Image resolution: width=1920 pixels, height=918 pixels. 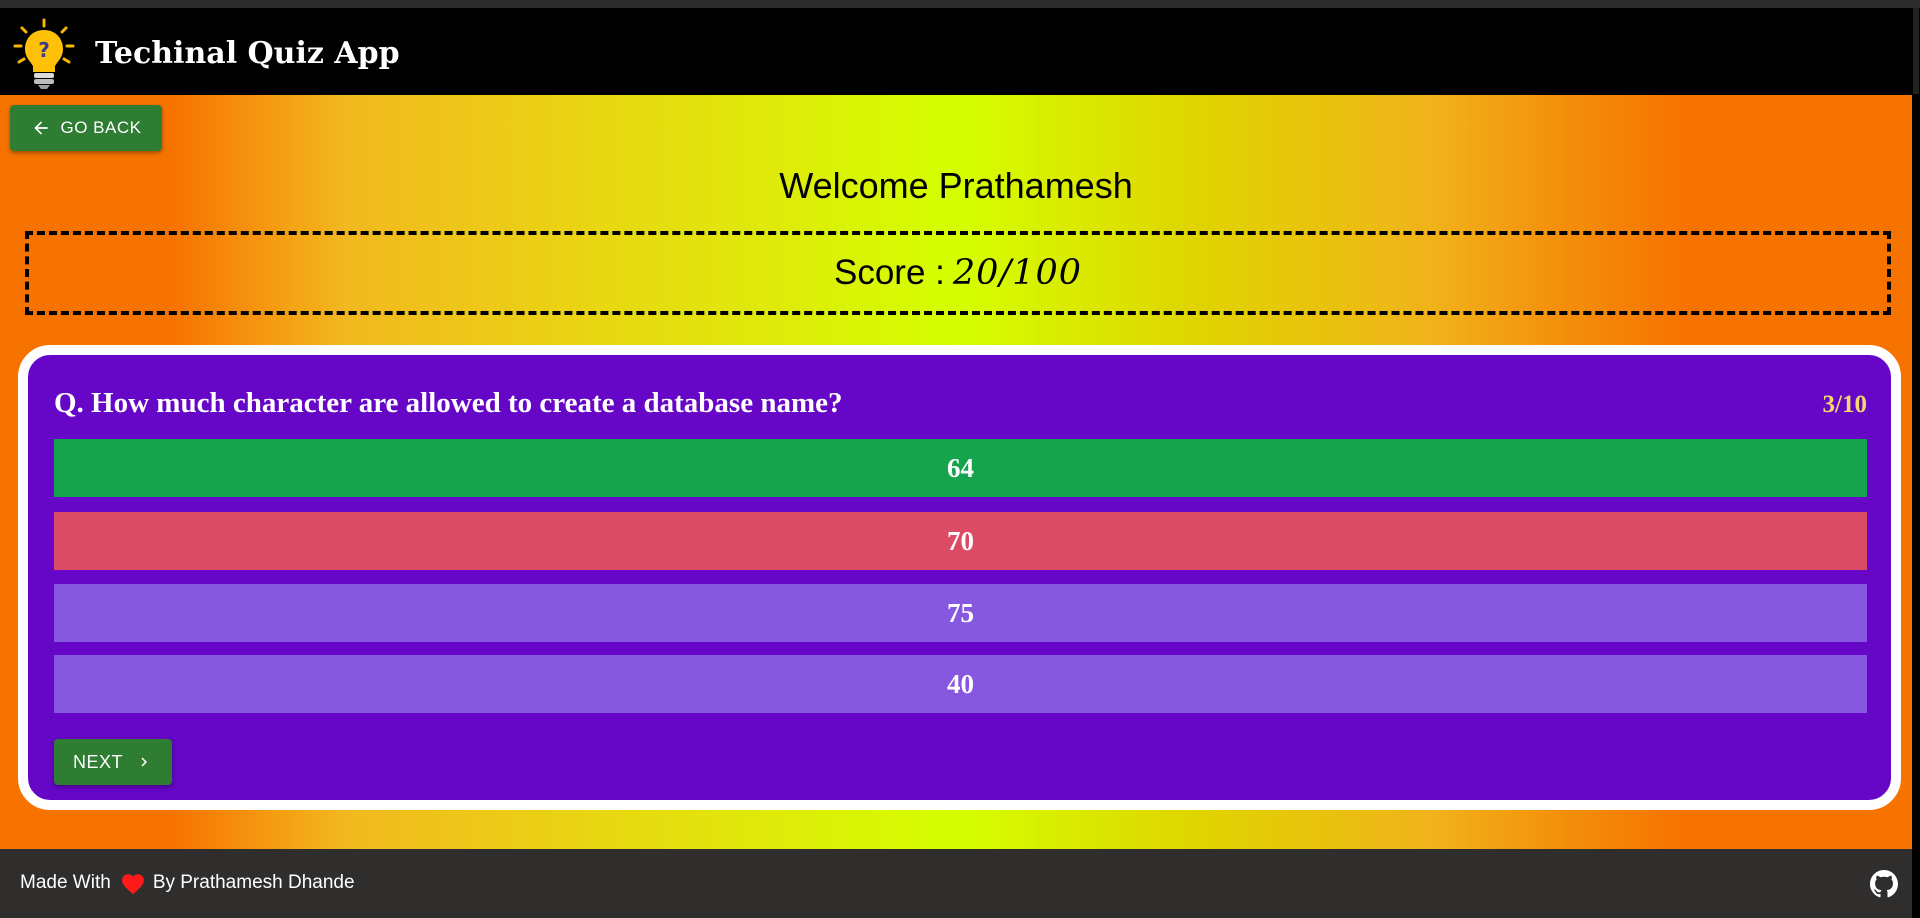 I want to click on score-label: Score :, so click(x=889, y=272).